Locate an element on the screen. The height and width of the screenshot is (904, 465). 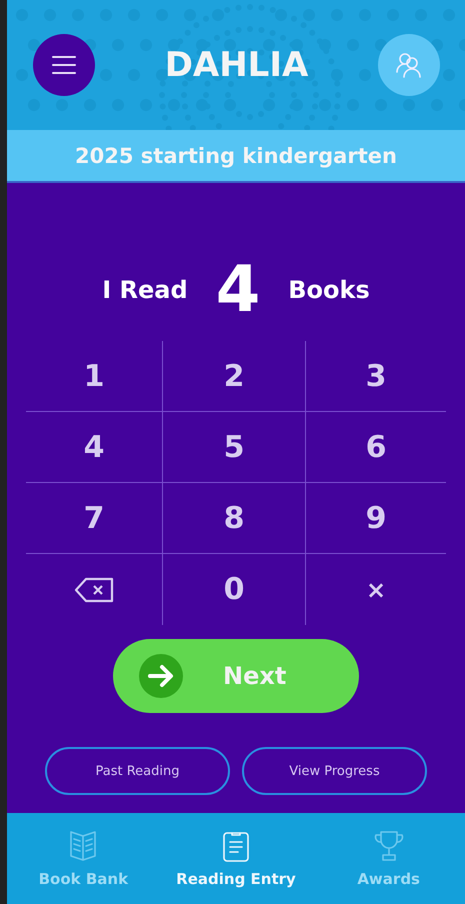
arrow-right-icon is located at coordinates (161, 676).